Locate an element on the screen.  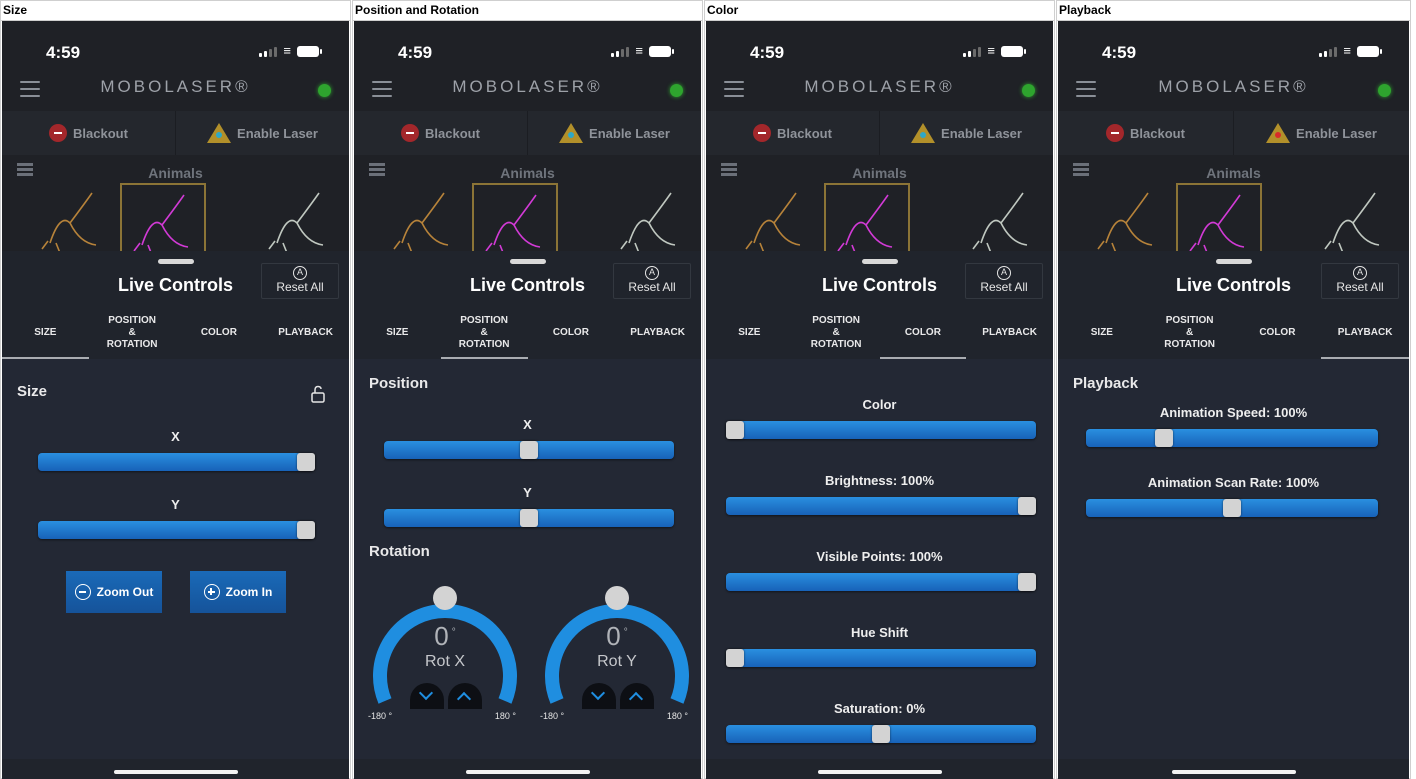
app-bar: MOBOLASER® is located at coordinates (1233, 90).